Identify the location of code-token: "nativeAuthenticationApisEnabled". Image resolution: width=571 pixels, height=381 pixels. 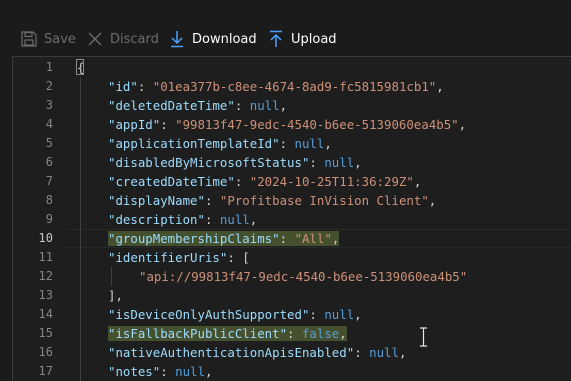
(231, 352).